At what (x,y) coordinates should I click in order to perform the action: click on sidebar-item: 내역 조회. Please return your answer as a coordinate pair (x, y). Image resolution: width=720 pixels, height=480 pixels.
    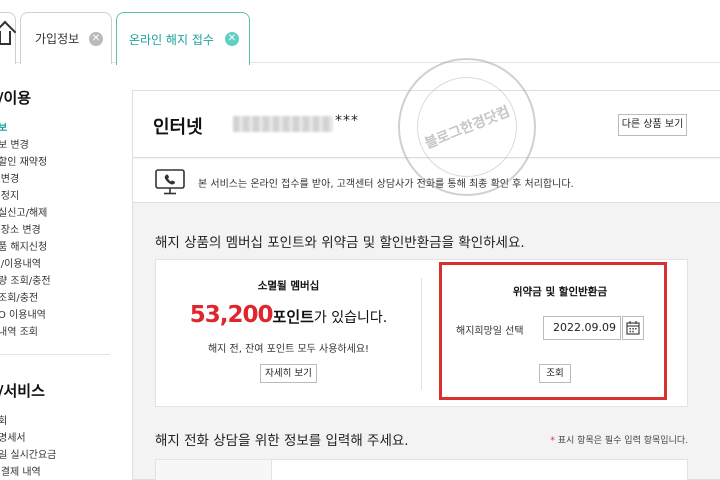
    Looking at the image, I should click on (19, 330).